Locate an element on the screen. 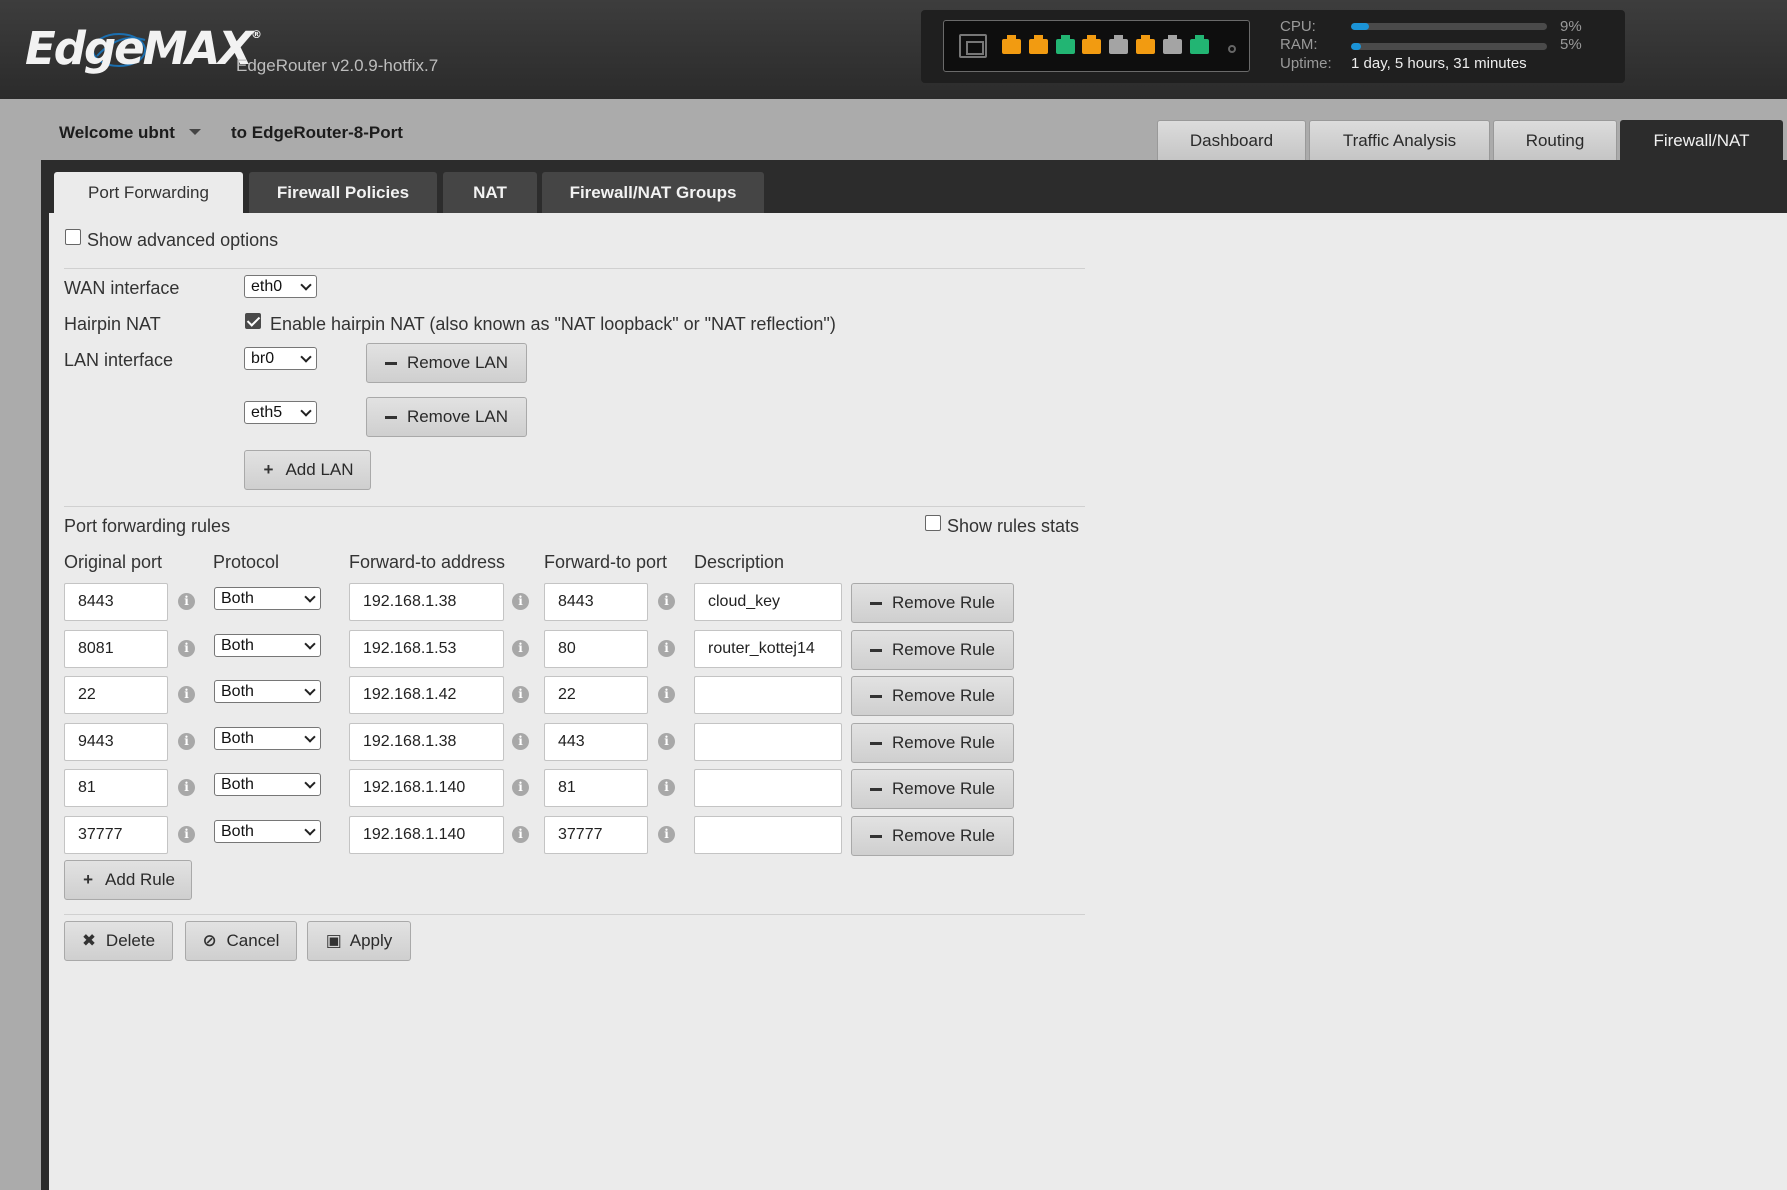 The height and width of the screenshot is (1190, 1787). forward-port-input: 37777 is located at coordinates (596, 835).